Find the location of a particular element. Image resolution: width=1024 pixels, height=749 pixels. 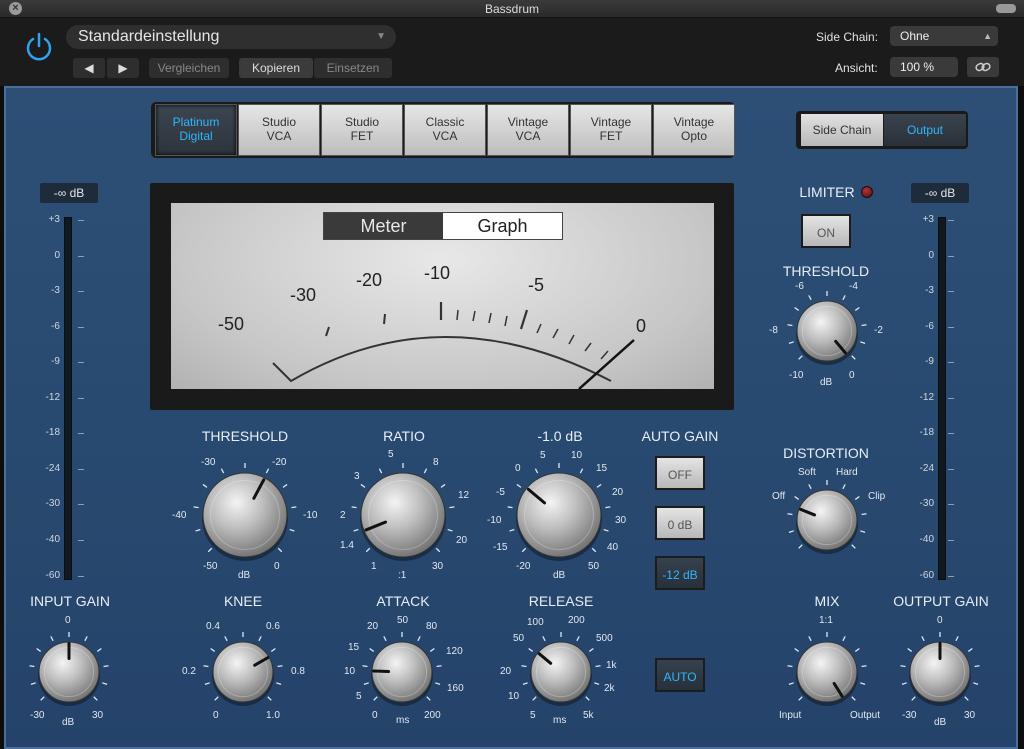

mix-knob is located at coordinates (827, 672).